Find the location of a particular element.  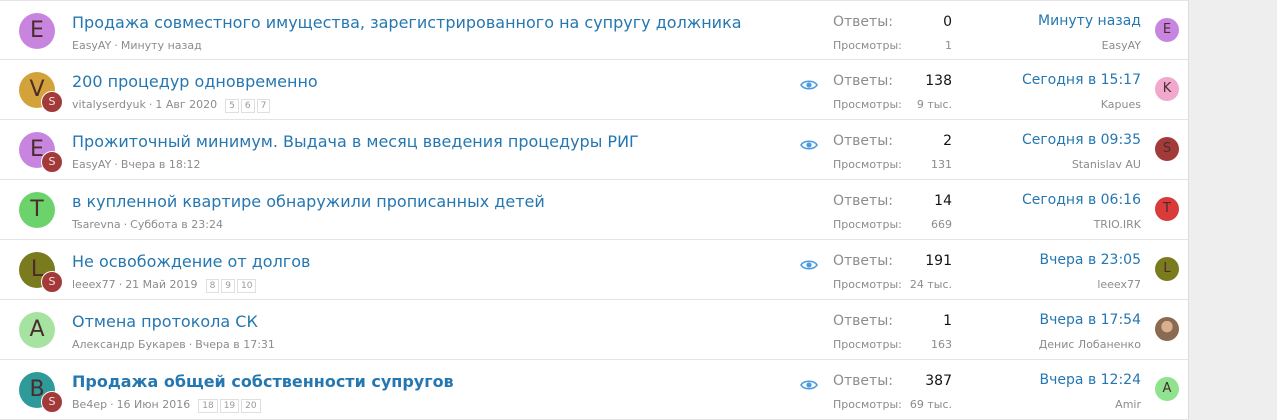

thread-title-link: Отмена протокола СК is located at coordinates (165, 321).